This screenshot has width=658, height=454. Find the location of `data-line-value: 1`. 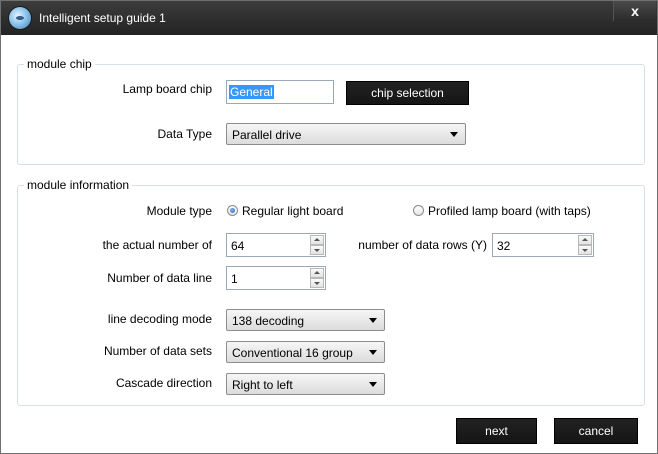

data-line-value: 1 is located at coordinates (234, 279).